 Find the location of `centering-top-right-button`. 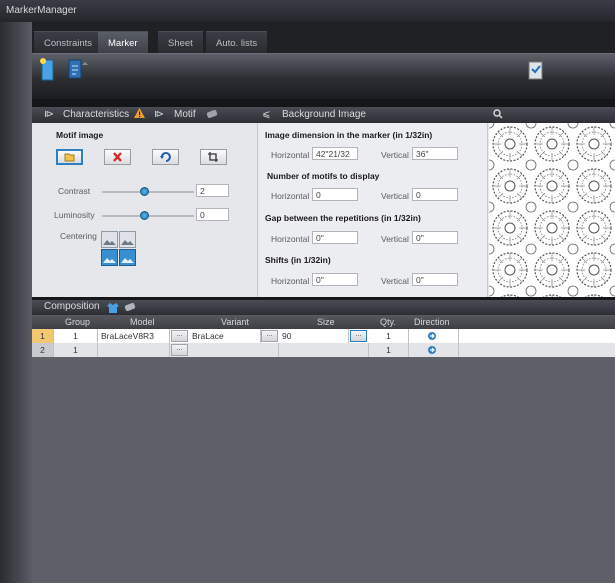

centering-top-right-button is located at coordinates (127, 239).